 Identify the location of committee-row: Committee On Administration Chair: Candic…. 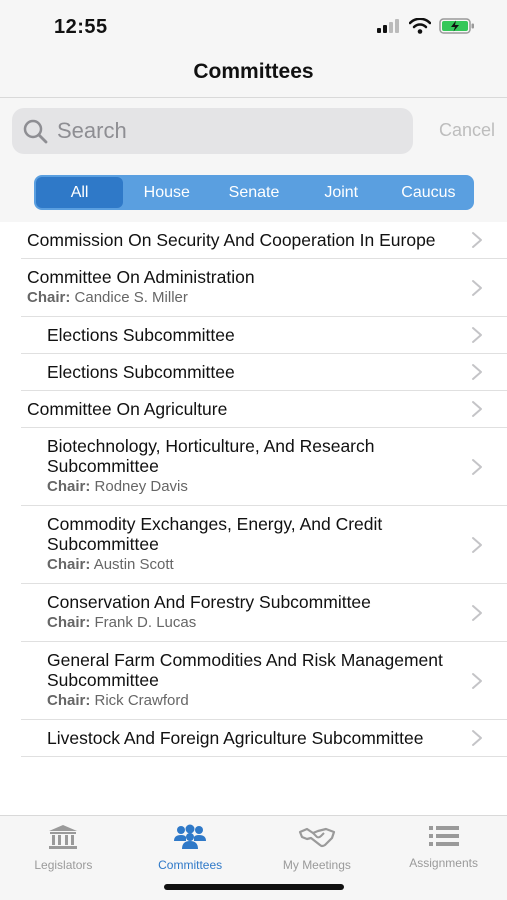
(264, 288).